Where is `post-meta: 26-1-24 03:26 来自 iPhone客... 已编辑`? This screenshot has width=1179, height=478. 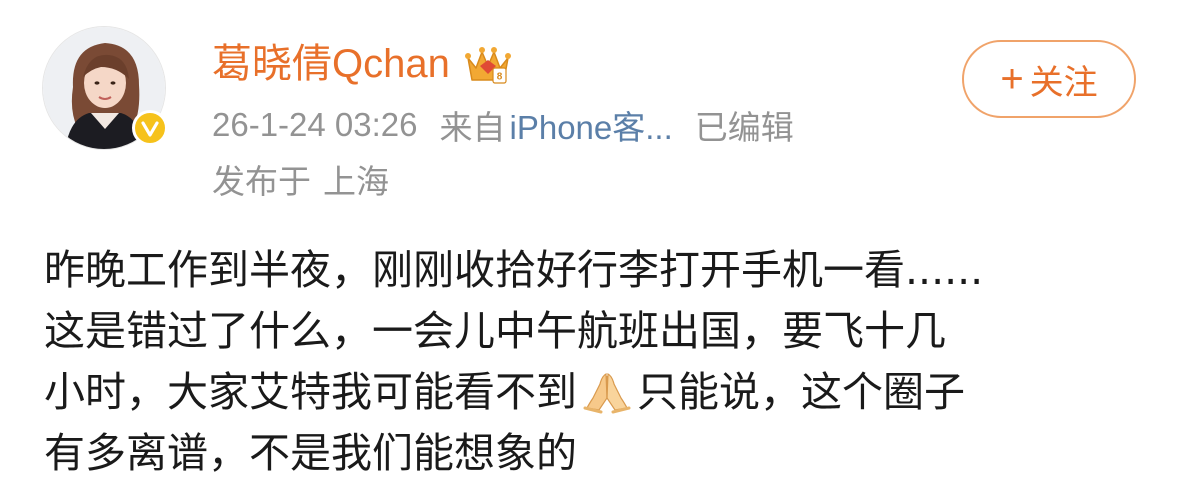 post-meta: 26-1-24 03:26 来自 iPhone客... 已编辑 is located at coordinates (503, 125).